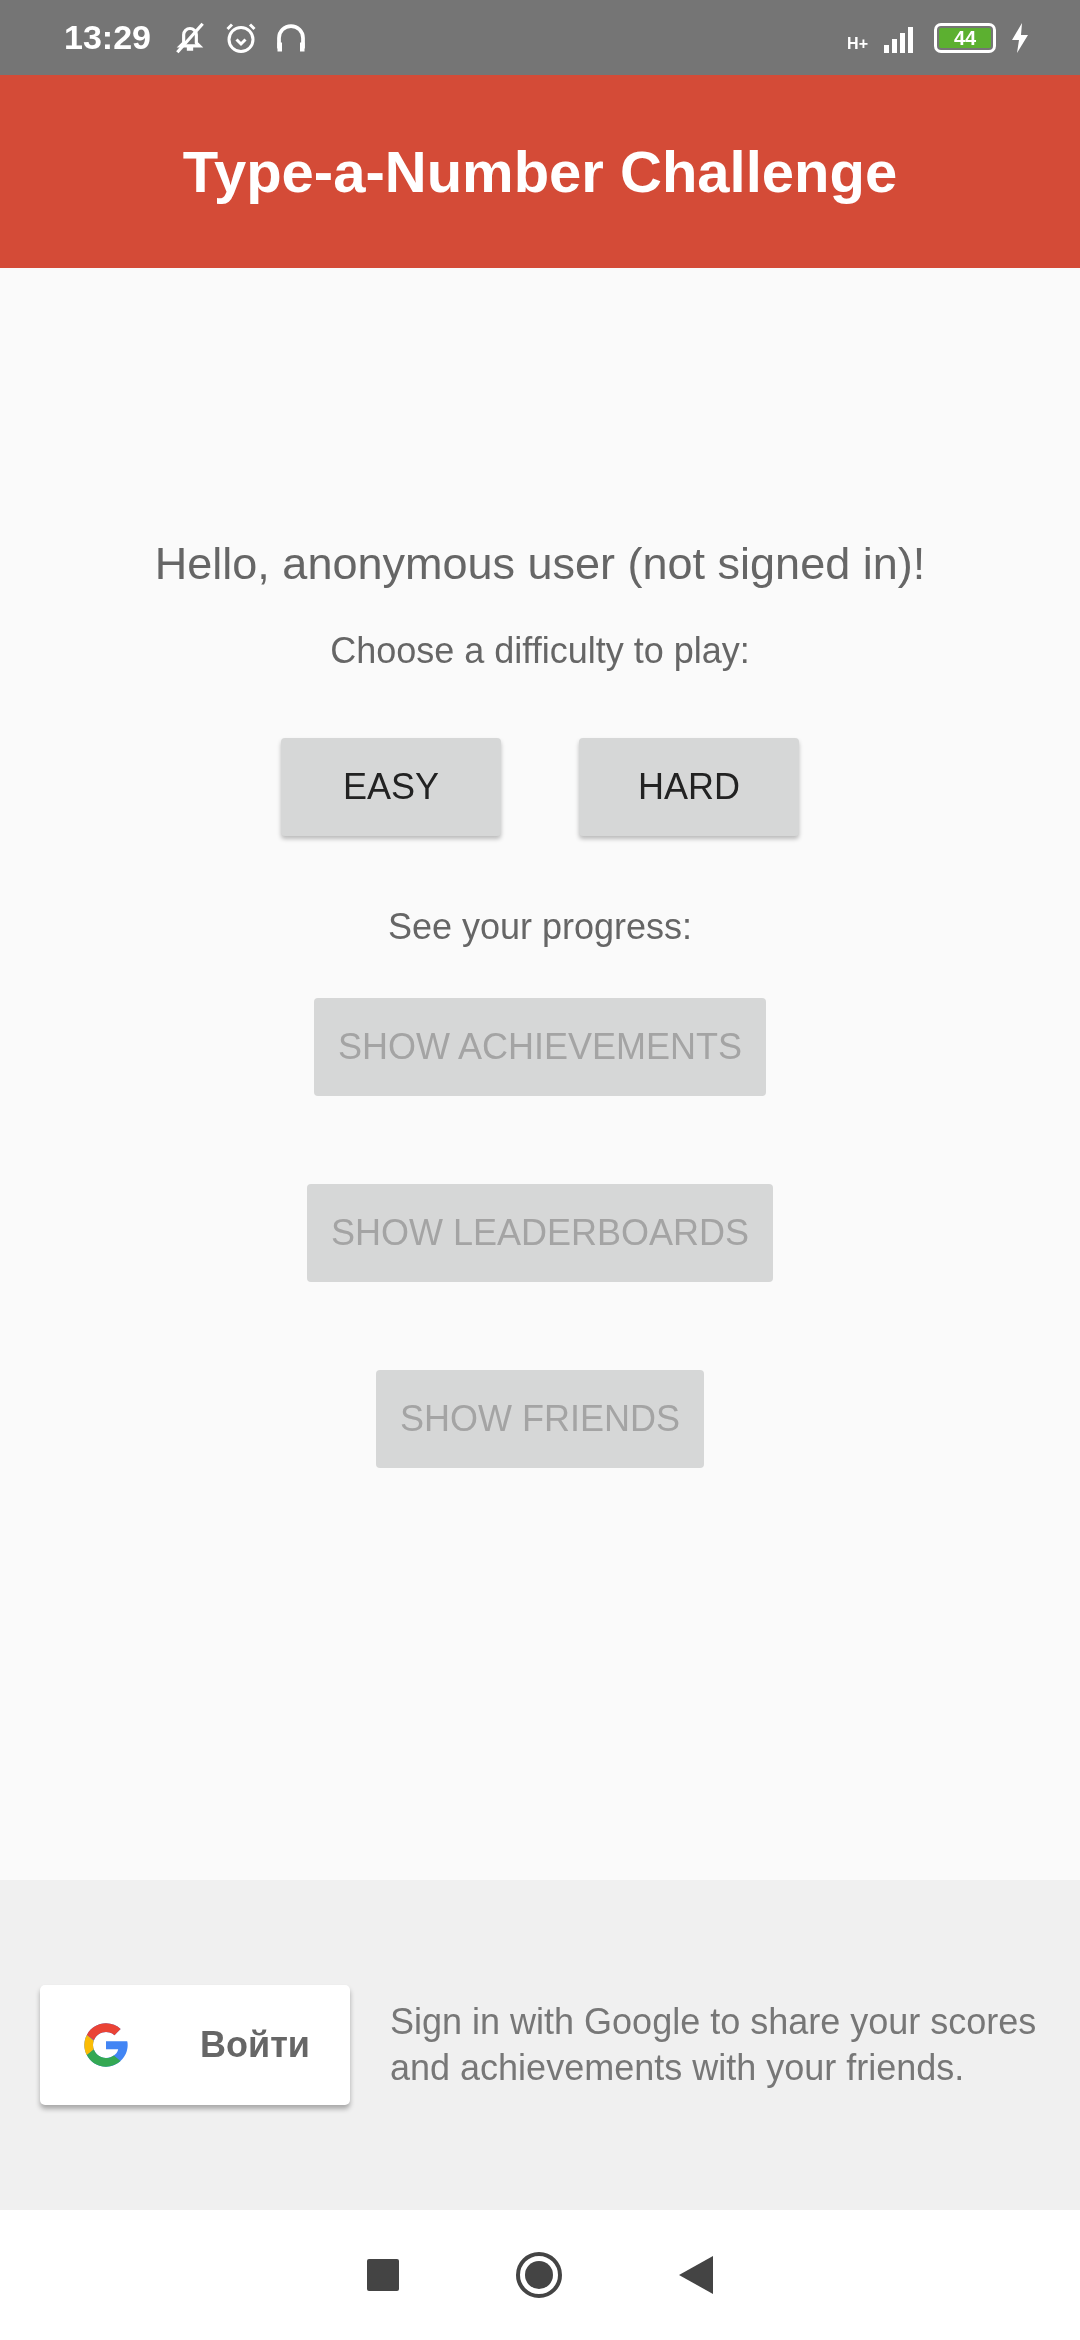 Image resolution: width=1080 pixels, height=2340 pixels. What do you see at coordinates (540, 651) in the screenshot?
I see `difficulty-prompt: Choose a difficulty to play:` at bounding box center [540, 651].